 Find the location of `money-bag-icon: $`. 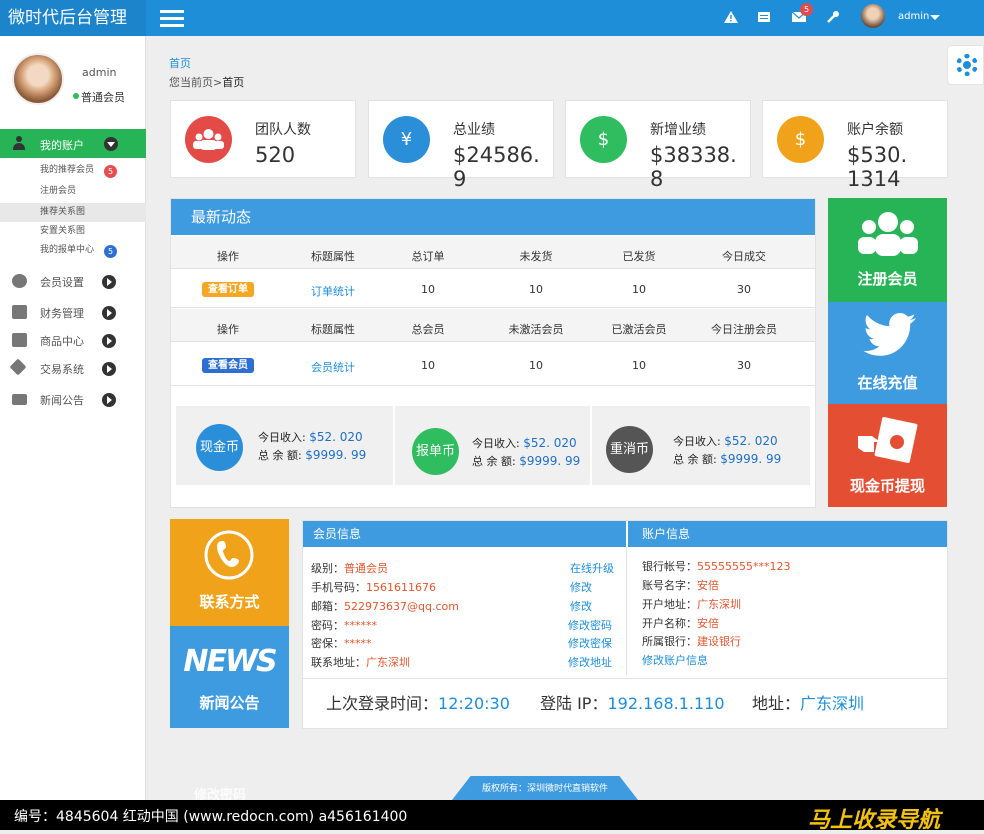

money-bag-icon: $ is located at coordinates (800, 139).